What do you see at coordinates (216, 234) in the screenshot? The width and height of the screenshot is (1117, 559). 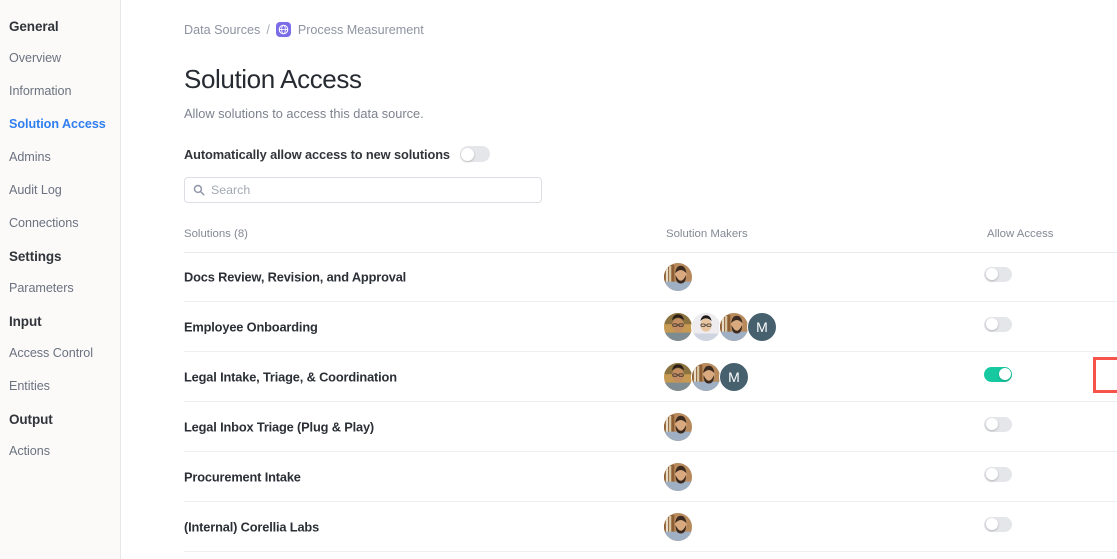 I see `column-header-solutions: Solutions (8)` at bounding box center [216, 234].